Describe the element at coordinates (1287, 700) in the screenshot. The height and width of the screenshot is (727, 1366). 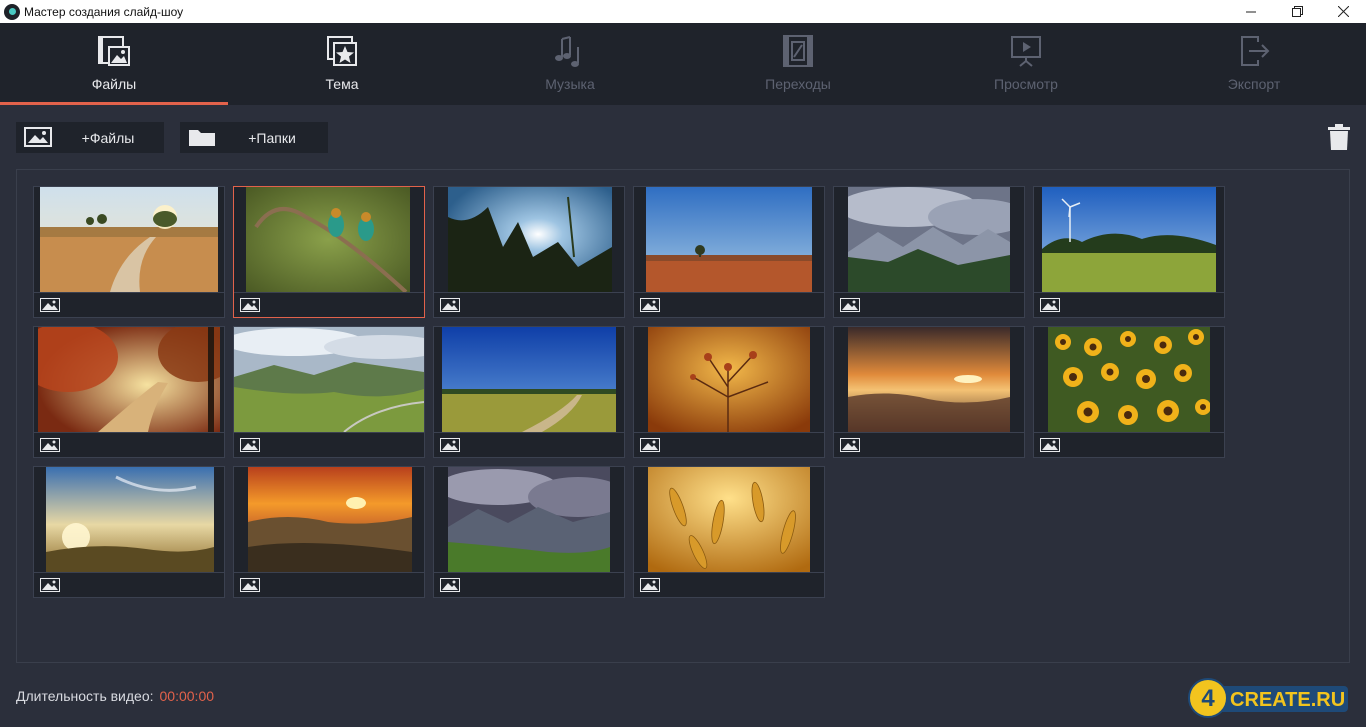
I see `svg-text: CREATE.RU` at that location.